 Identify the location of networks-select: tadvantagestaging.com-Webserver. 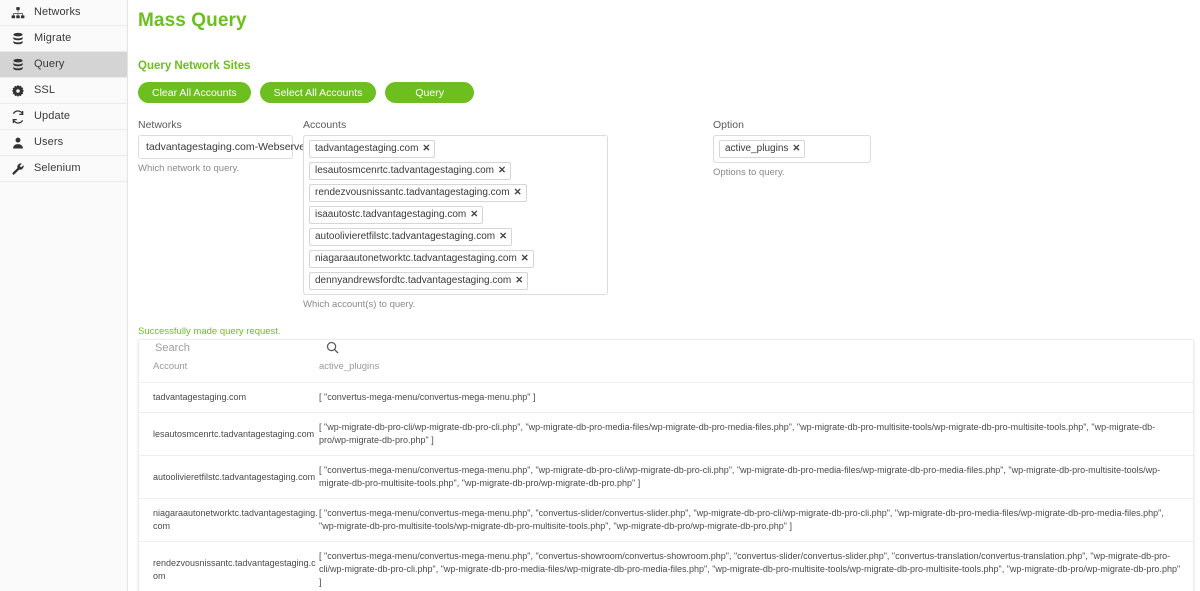
(223, 147).